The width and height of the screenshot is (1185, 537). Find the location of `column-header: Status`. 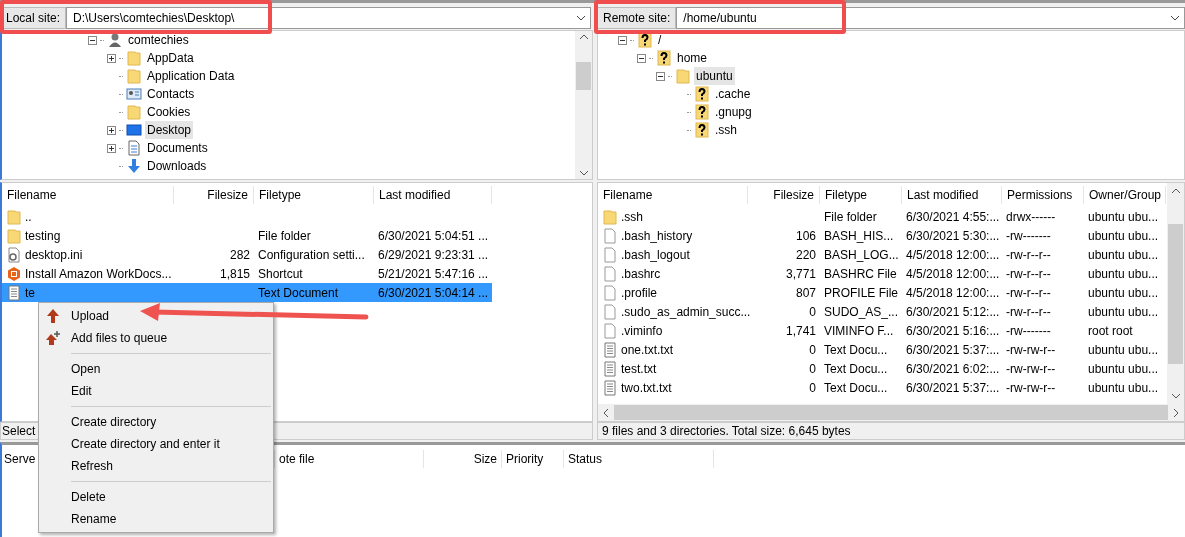

column-header: Status is located at coordinates (639, 459).